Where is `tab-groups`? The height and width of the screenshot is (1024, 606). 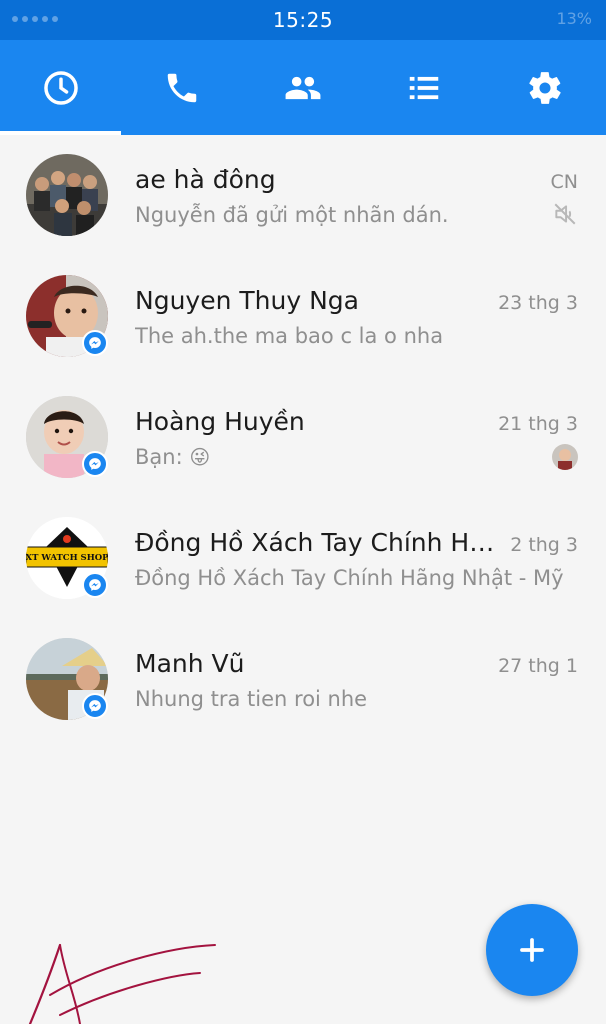 tab-groups is located at coordinates (424, 87).